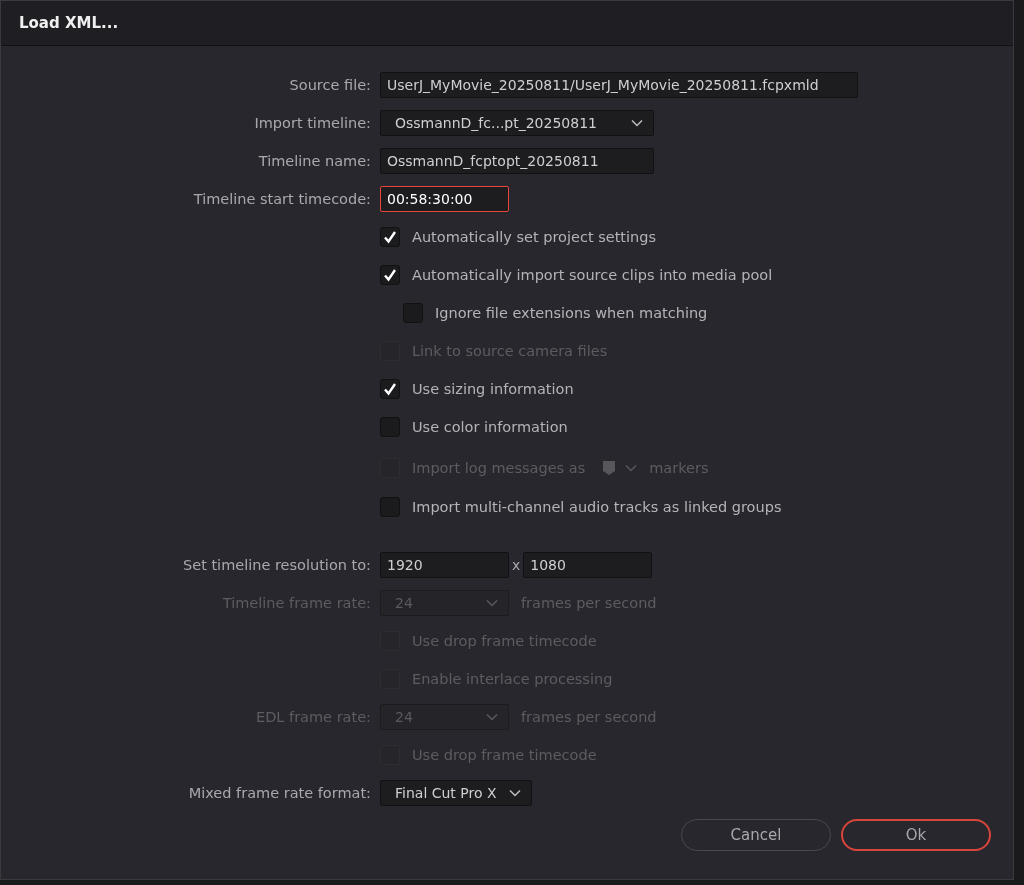  What do you see at coordinates (588, 565) in the screenshot?
I see `text-field: 1080` at bounding box center [588, 565].